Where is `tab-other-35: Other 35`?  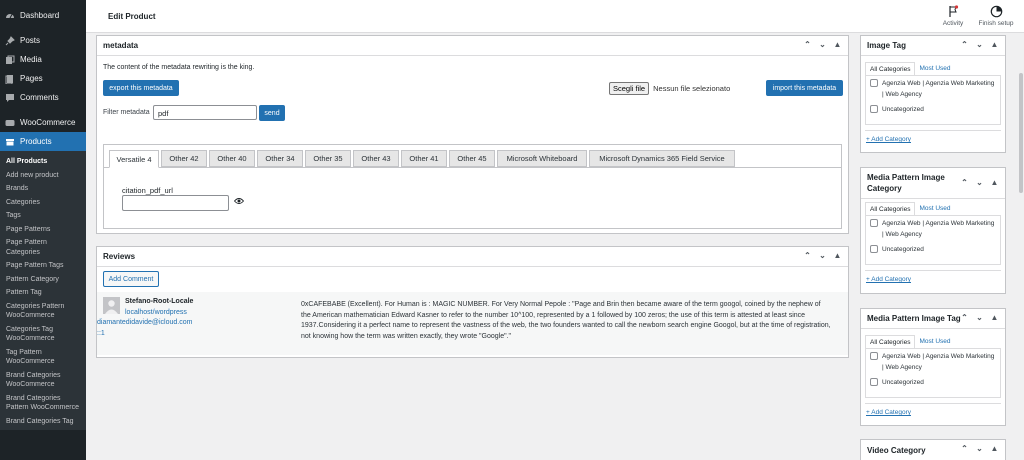
tab-other-35: Other 35 is located at coordinates (328, 158).